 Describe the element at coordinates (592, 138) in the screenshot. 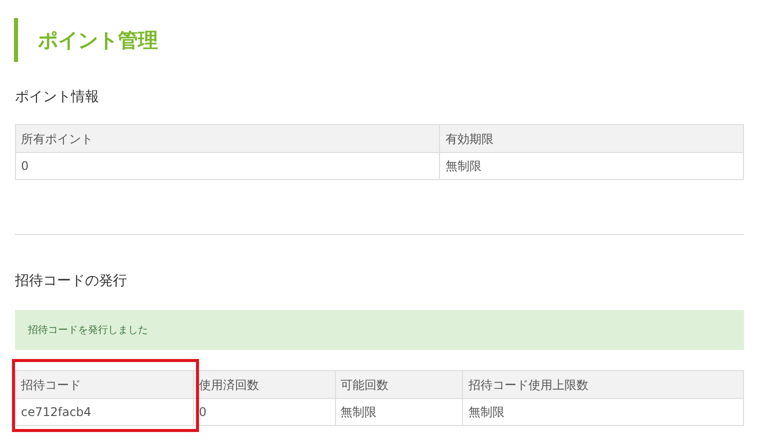

I see `column-header: 有効期限` at that location.